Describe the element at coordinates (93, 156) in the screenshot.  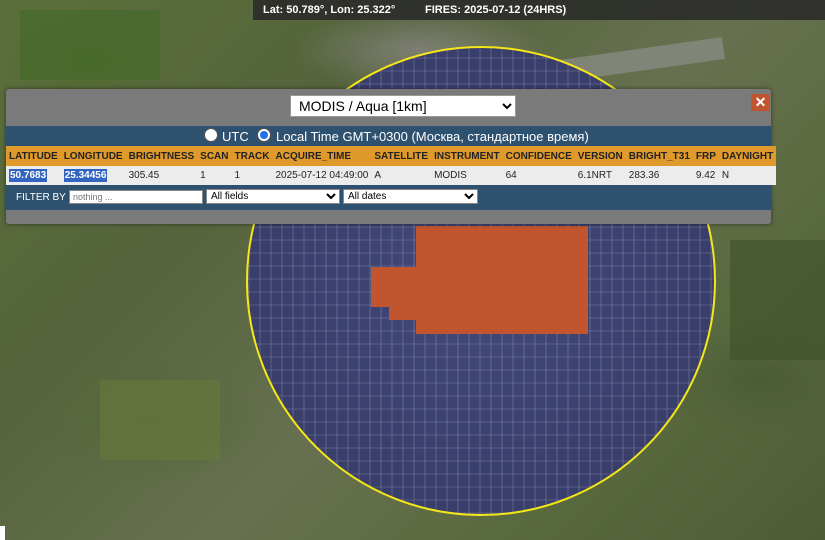
I see `col-header: LONGITUDE` at that location.